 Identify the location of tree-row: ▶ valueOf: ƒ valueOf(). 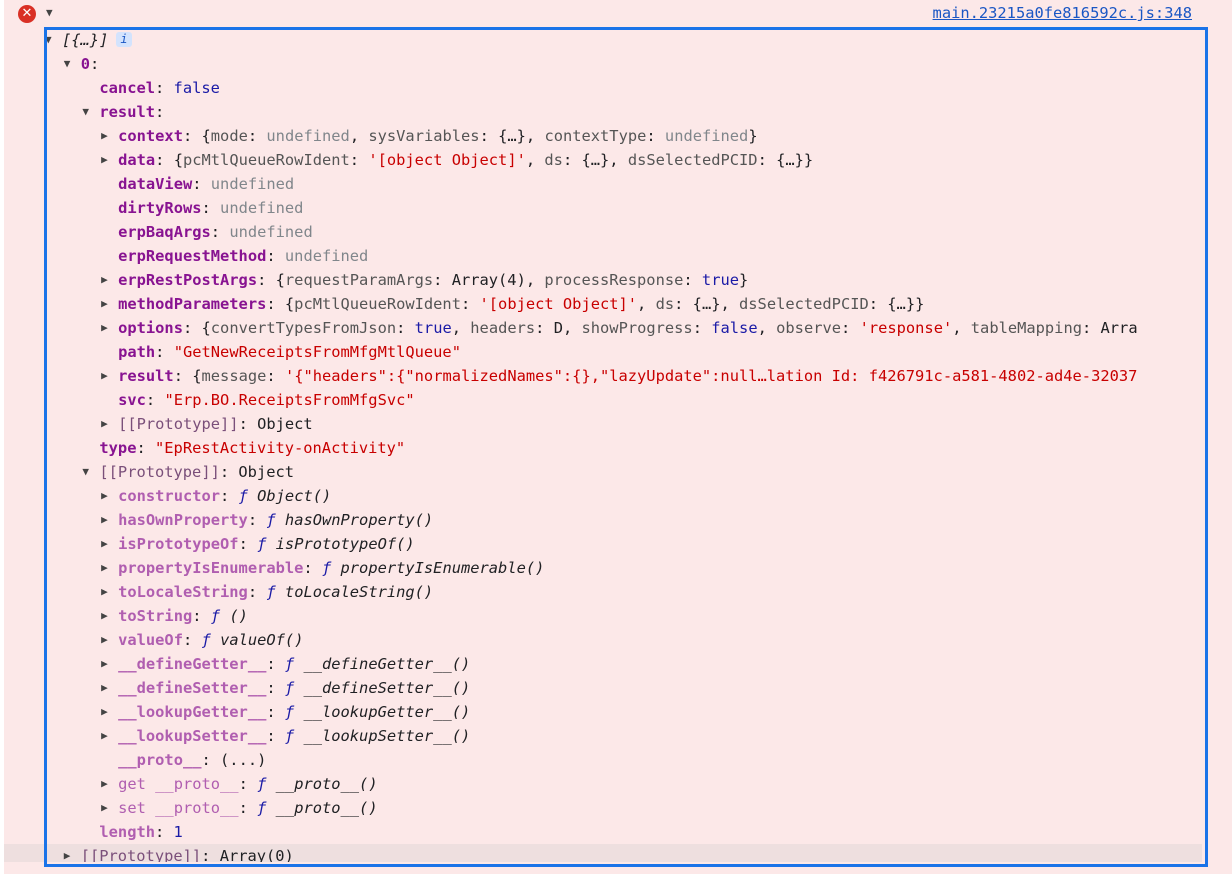
(603, 640).